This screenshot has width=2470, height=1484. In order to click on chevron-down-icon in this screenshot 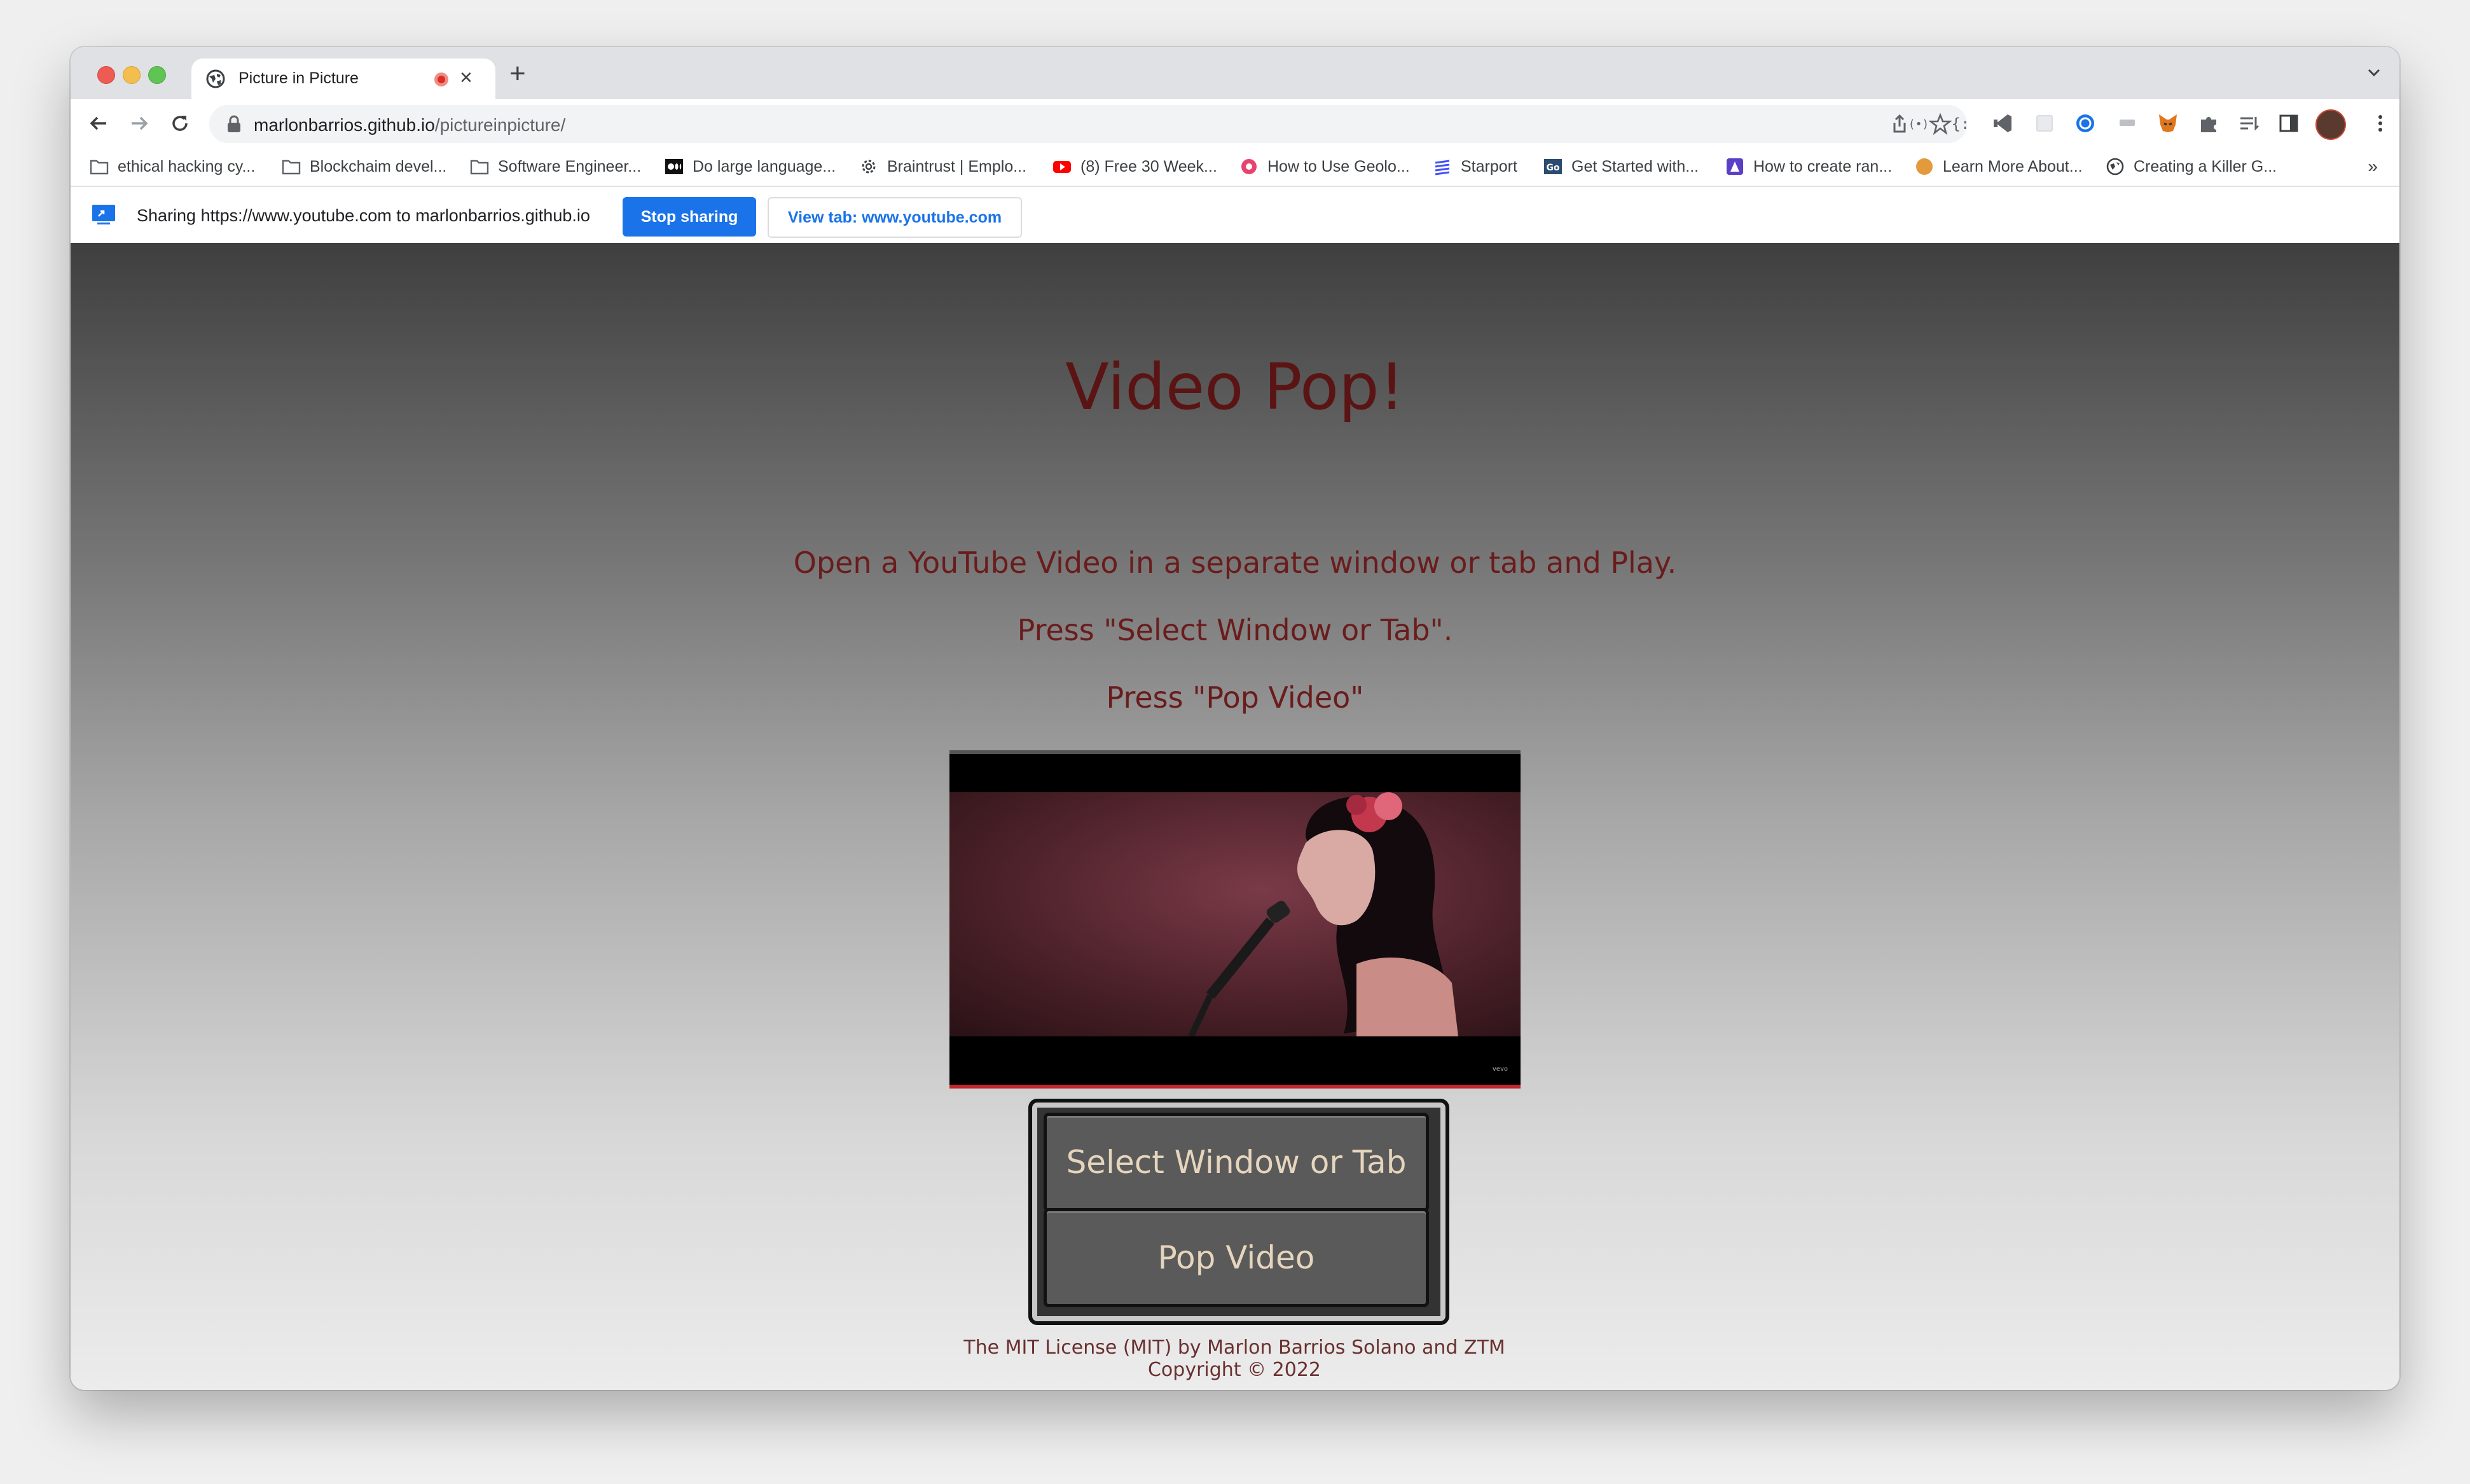, I will do `click(2374, 72)`.